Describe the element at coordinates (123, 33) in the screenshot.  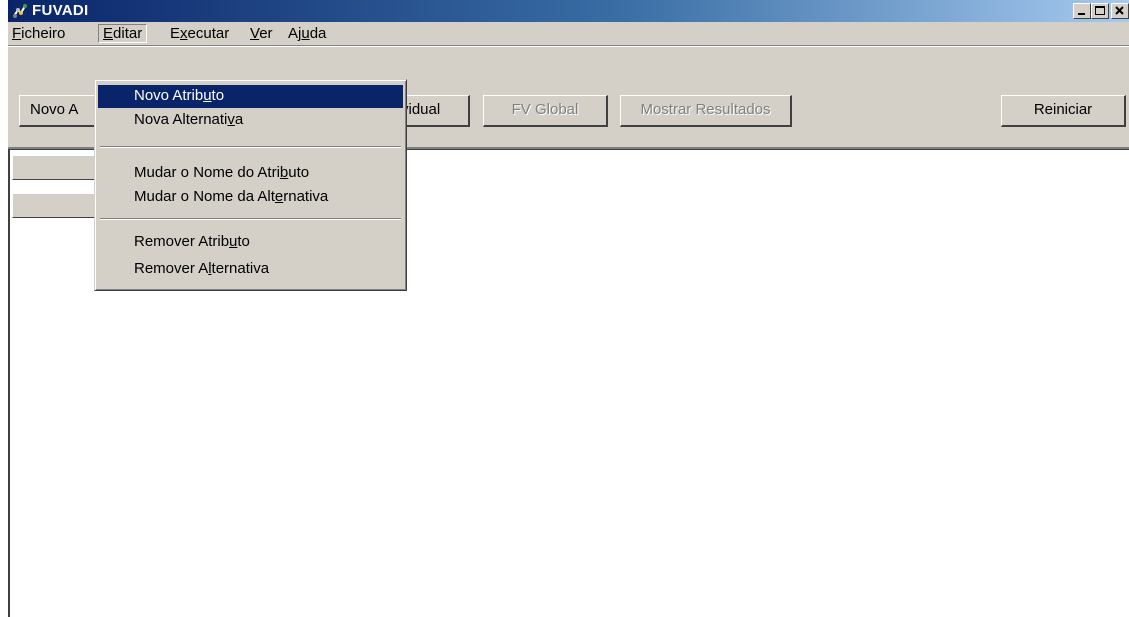
I see `menu-editar: Editar` at that location.